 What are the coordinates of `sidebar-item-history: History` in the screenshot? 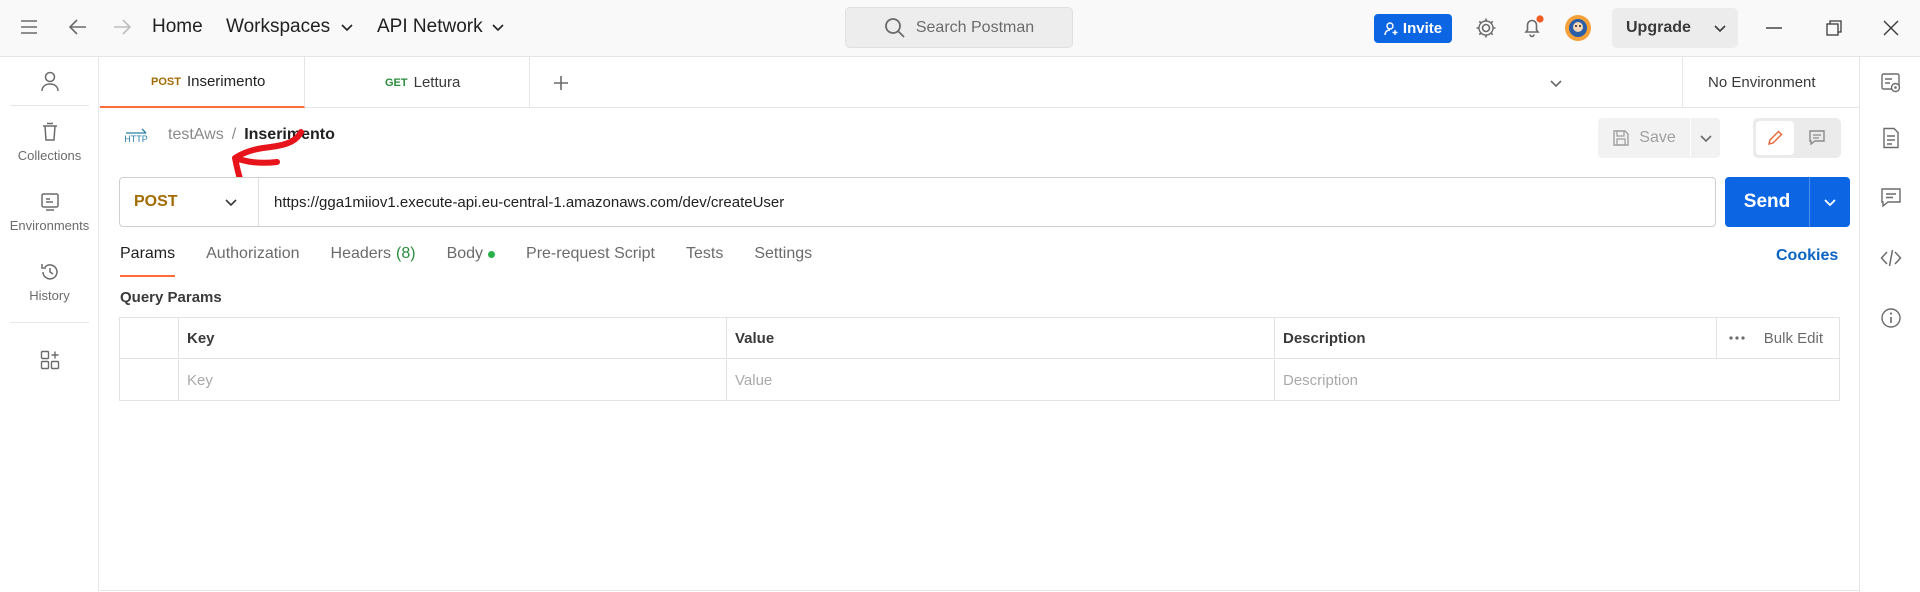 It's located at (49, 282).